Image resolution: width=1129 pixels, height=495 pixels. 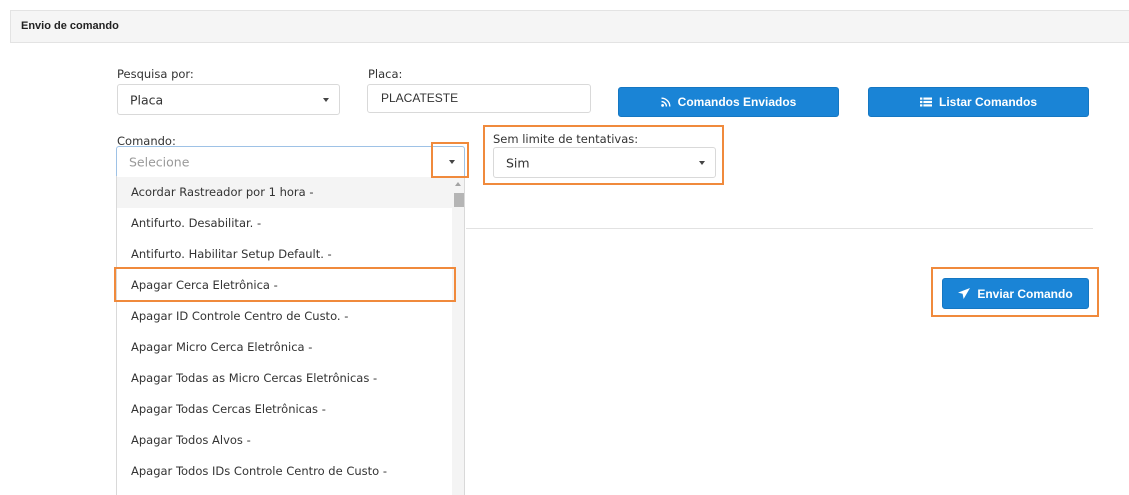 What do you see at coordinates (458, 335) in the screenshot?
I see `dropdown-scrollbar` at bounding box center [458, 335].